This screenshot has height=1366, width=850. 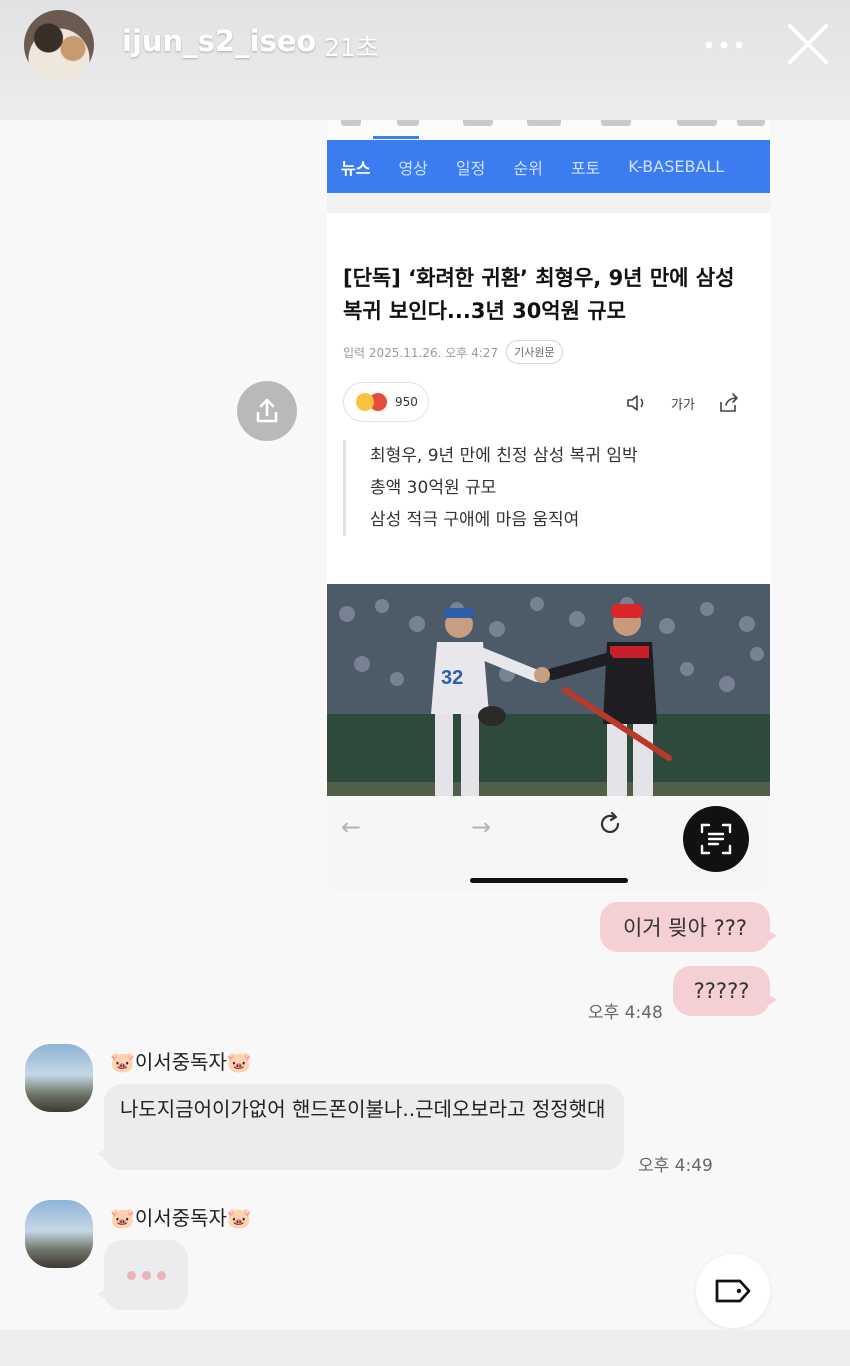 What do you see at coordinates (351, 47) in the screenshot?
I see `story-time-ago: 21초` at bounding box center [351, 47].